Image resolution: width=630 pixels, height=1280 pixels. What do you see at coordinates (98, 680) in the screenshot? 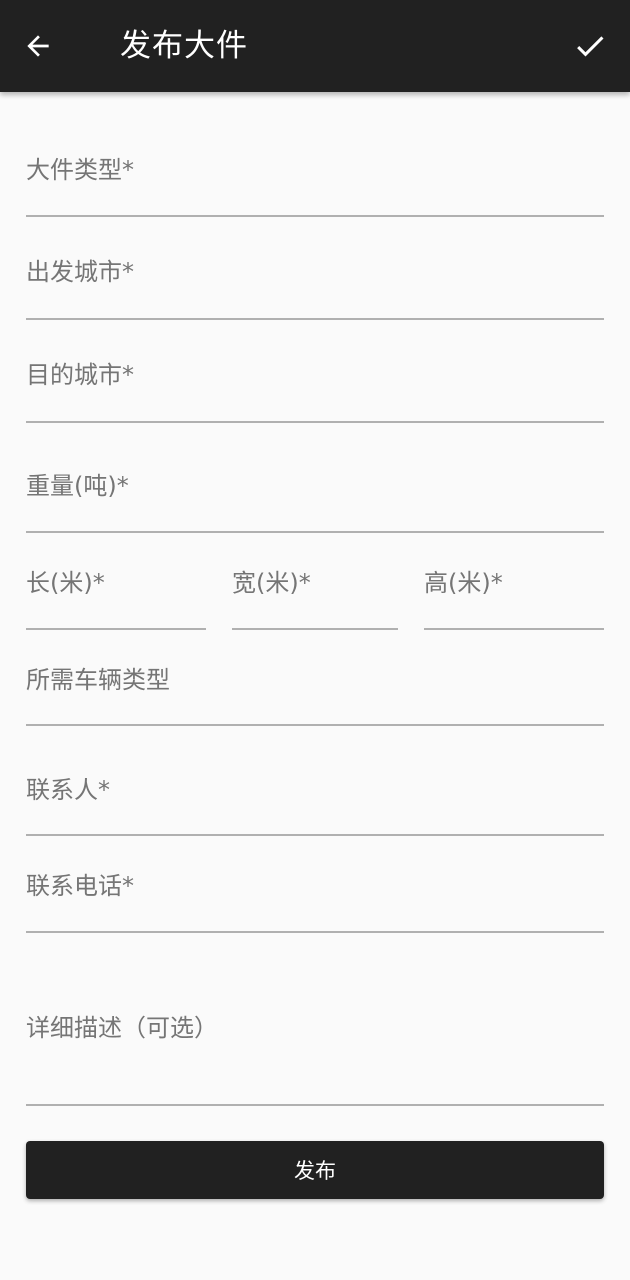
I see `vehicle-type-placeholder: 所需车辆类型` at bounding box center [98, 680].